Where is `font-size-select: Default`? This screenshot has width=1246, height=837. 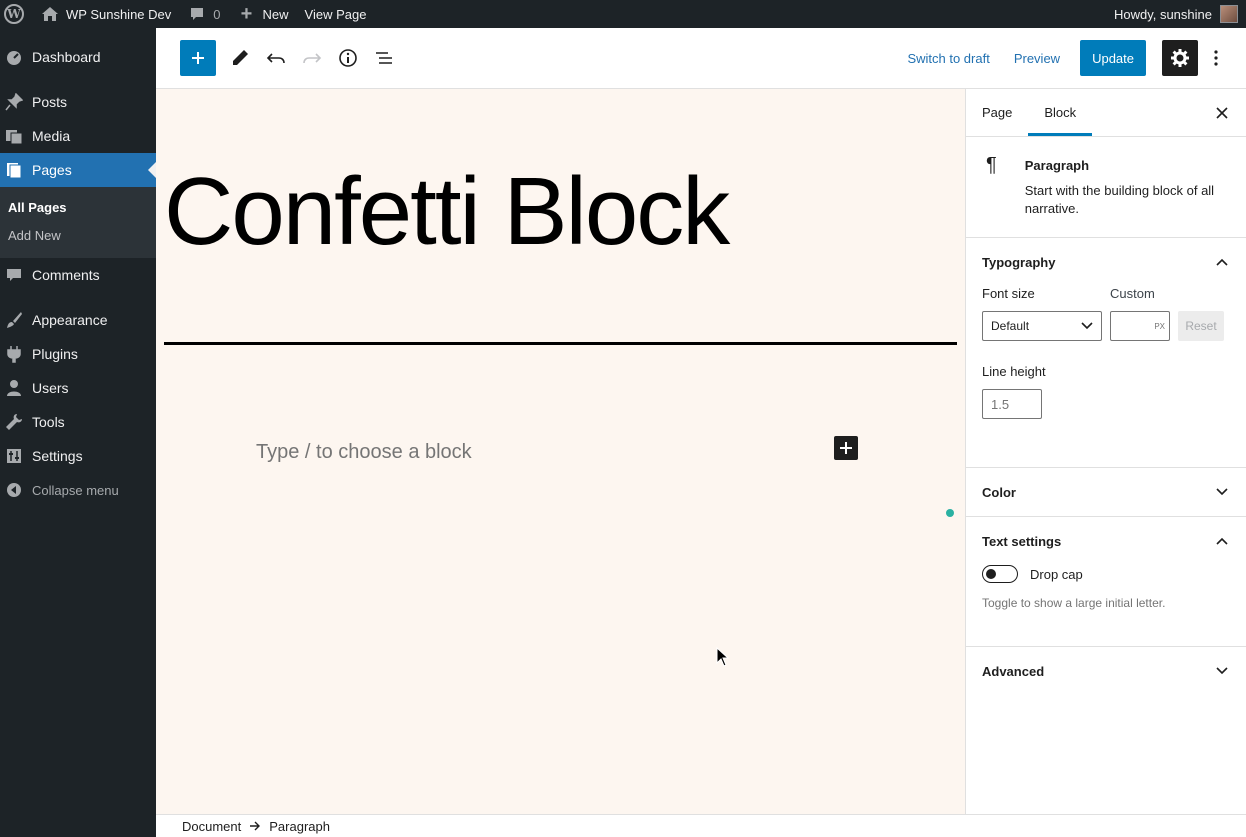
font-size-select: Default is located at coordinates (1042, 326).